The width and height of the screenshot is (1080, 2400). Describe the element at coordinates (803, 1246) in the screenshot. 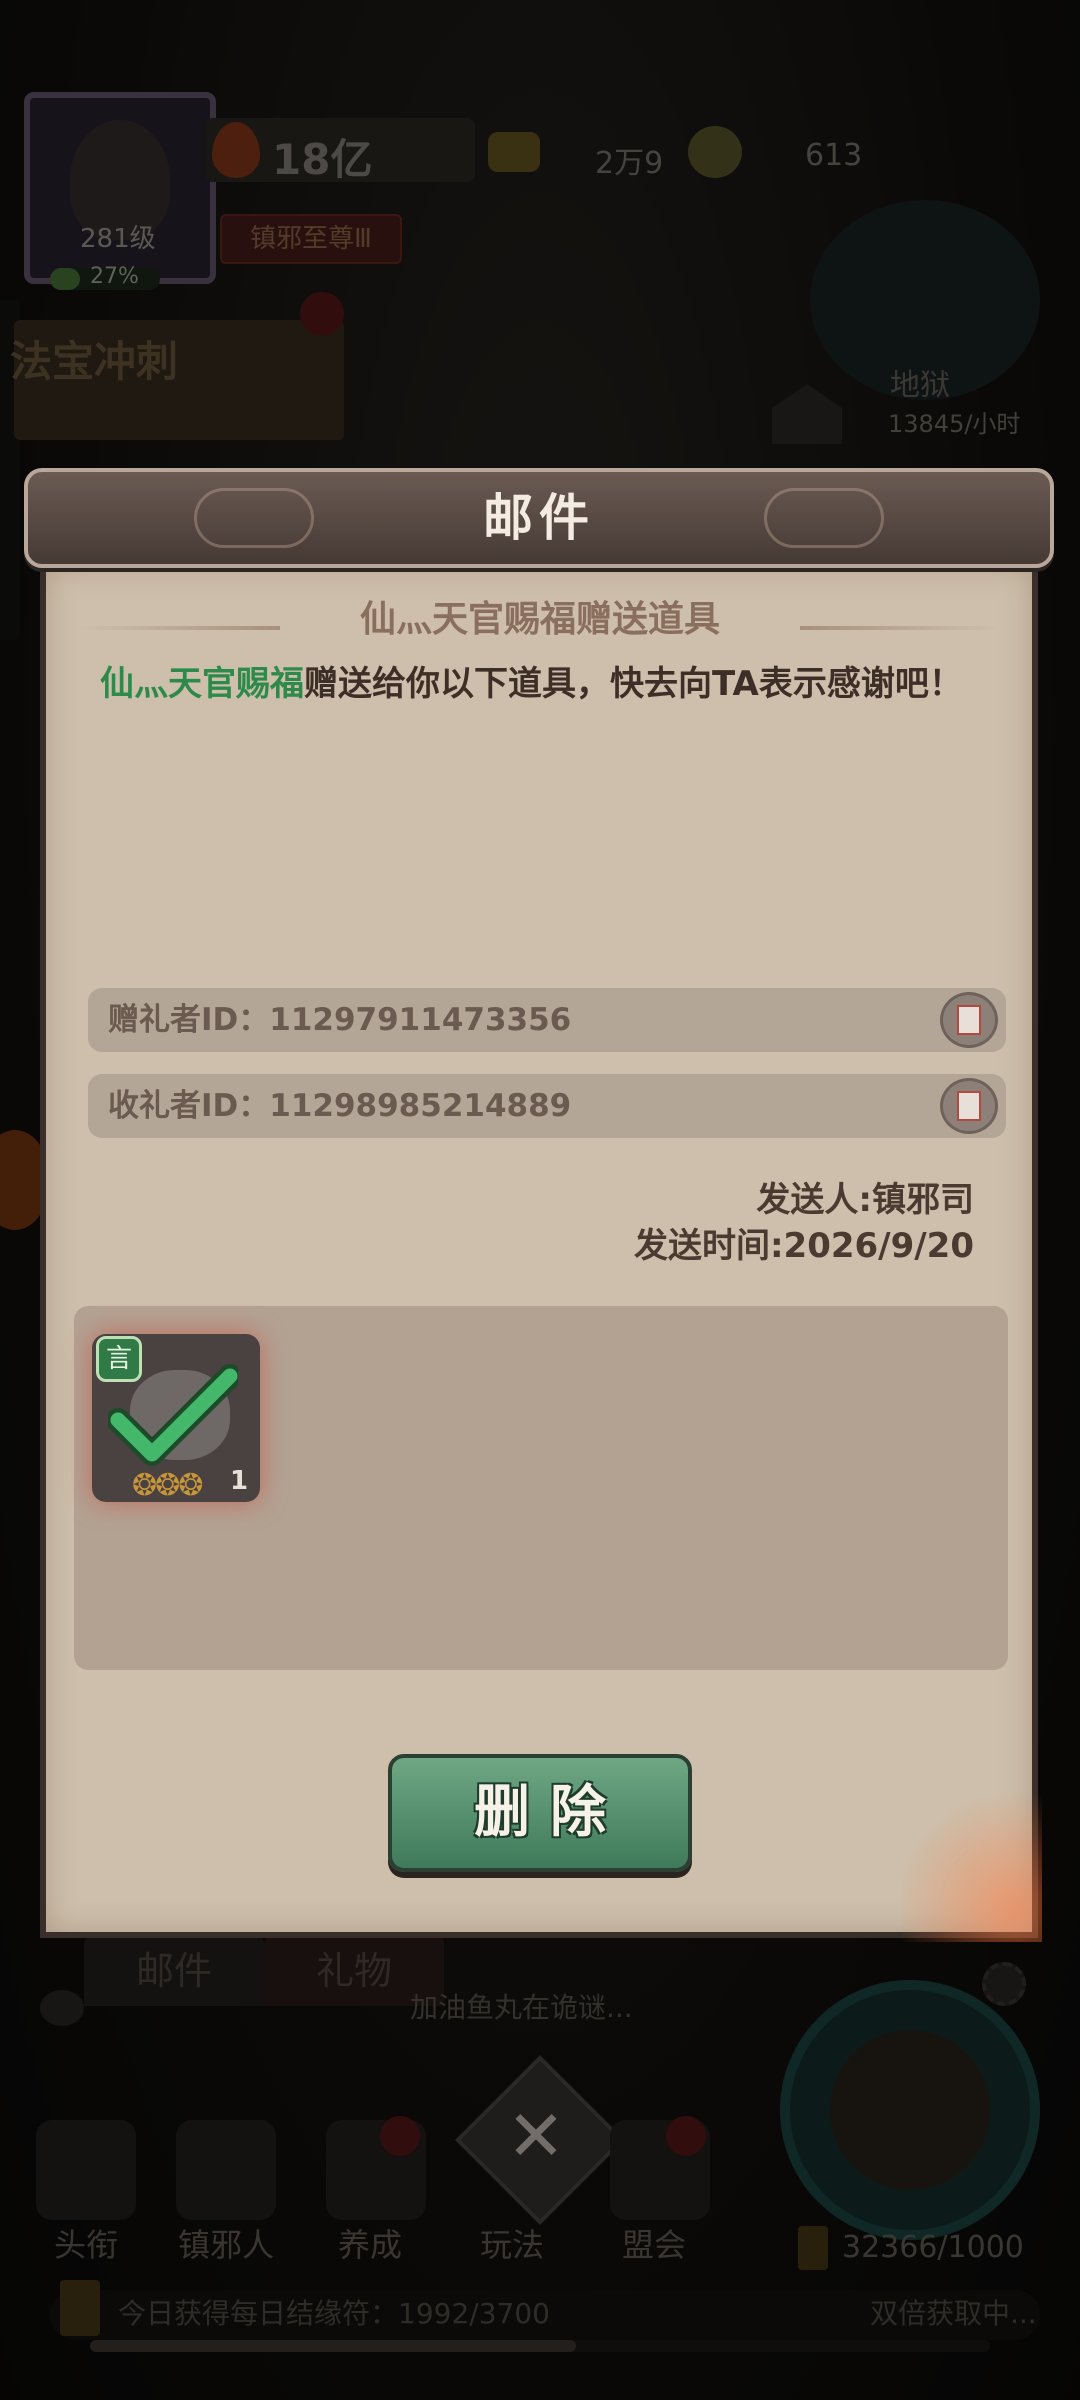

I see `mail-time: 发送时间:2026/9/20` at that location.